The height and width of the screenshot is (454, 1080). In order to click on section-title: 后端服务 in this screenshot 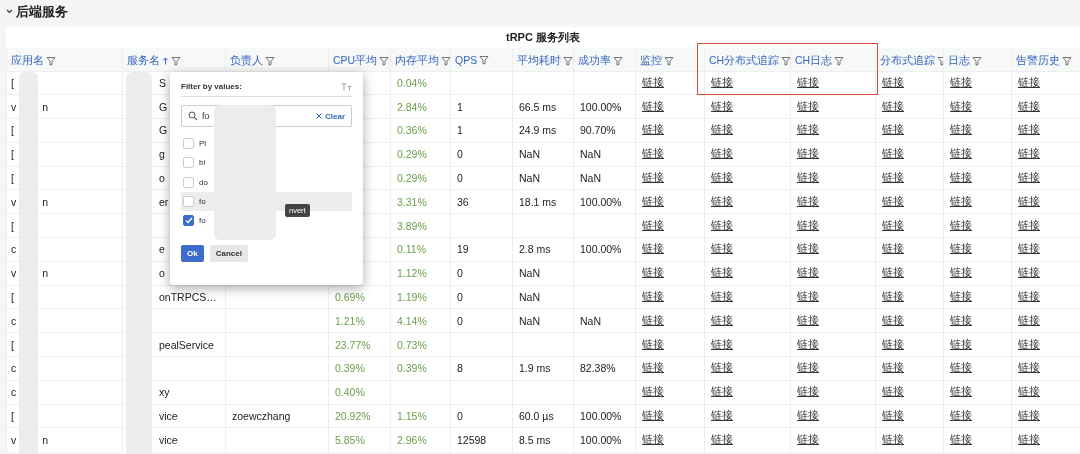, I will do `click(42, 11)`.